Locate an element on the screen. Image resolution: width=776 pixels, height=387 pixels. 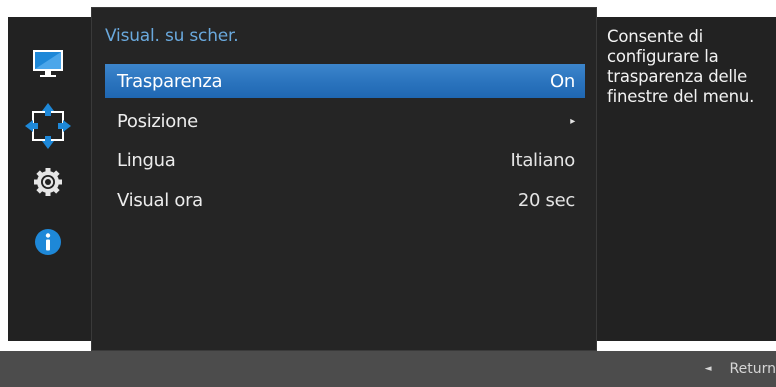
return-label: Return is located at coordinates (752, 369).